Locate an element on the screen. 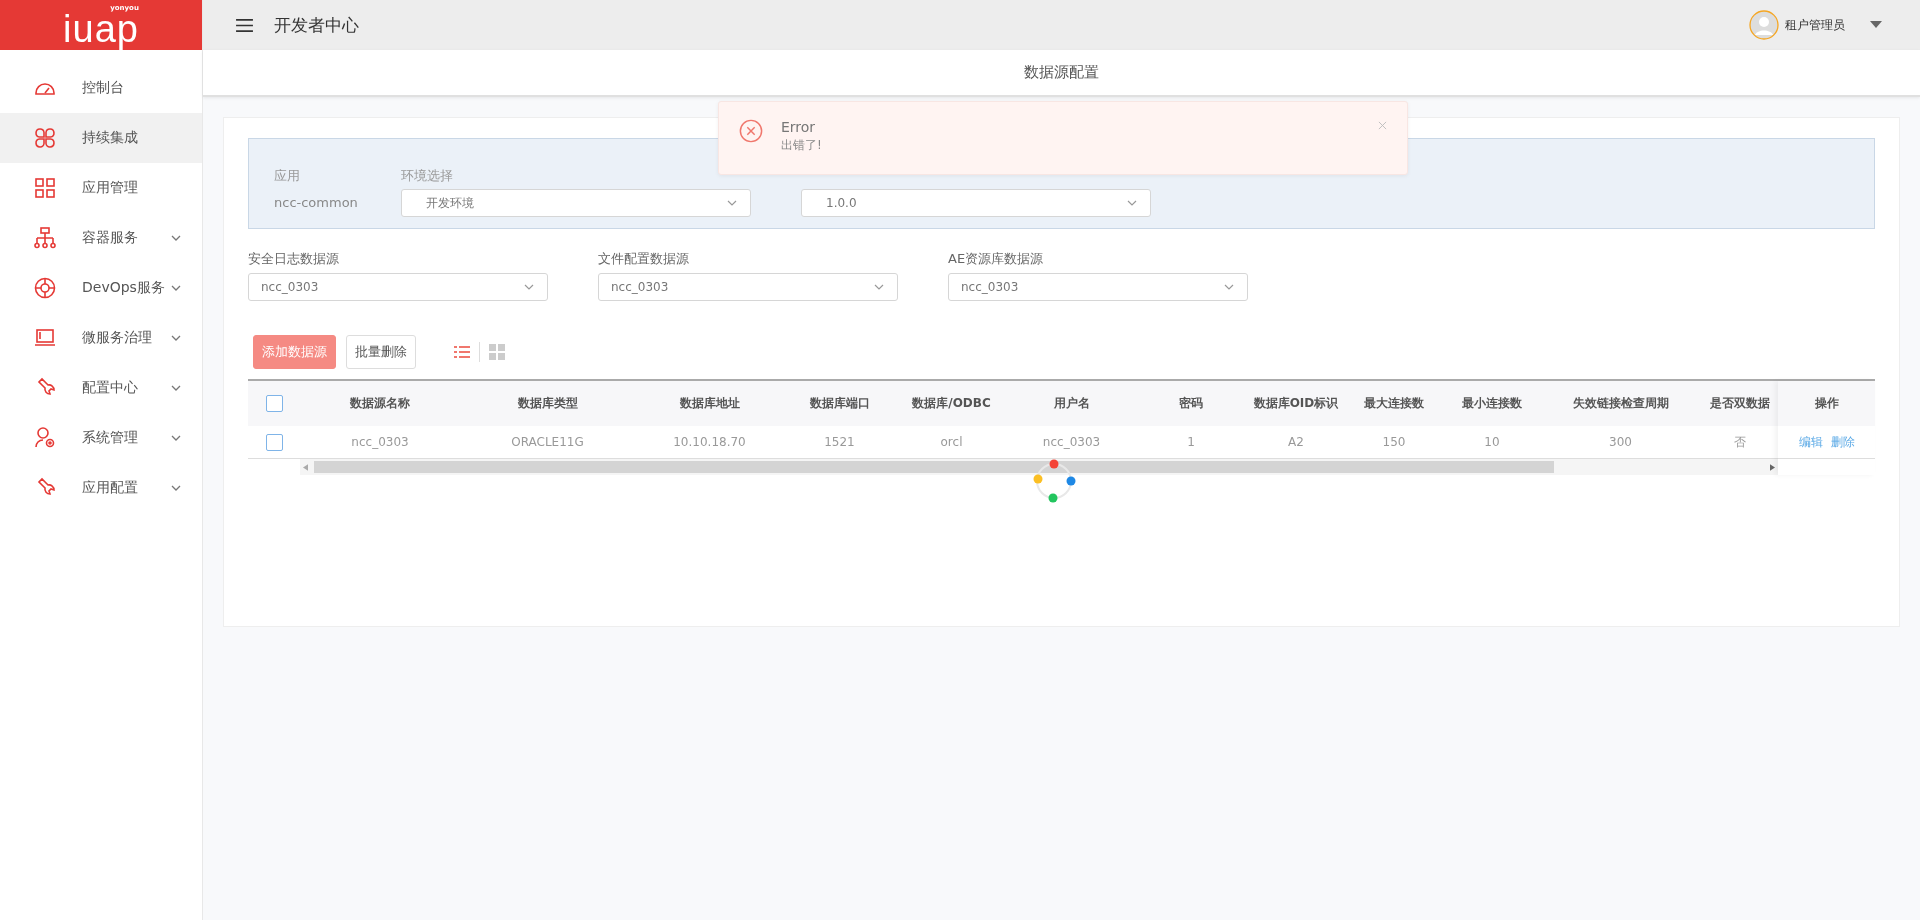 Image resolution: width=1920 pixels, height=920 pixels. column-header: 操作 is located at coordinates (1826, 403).